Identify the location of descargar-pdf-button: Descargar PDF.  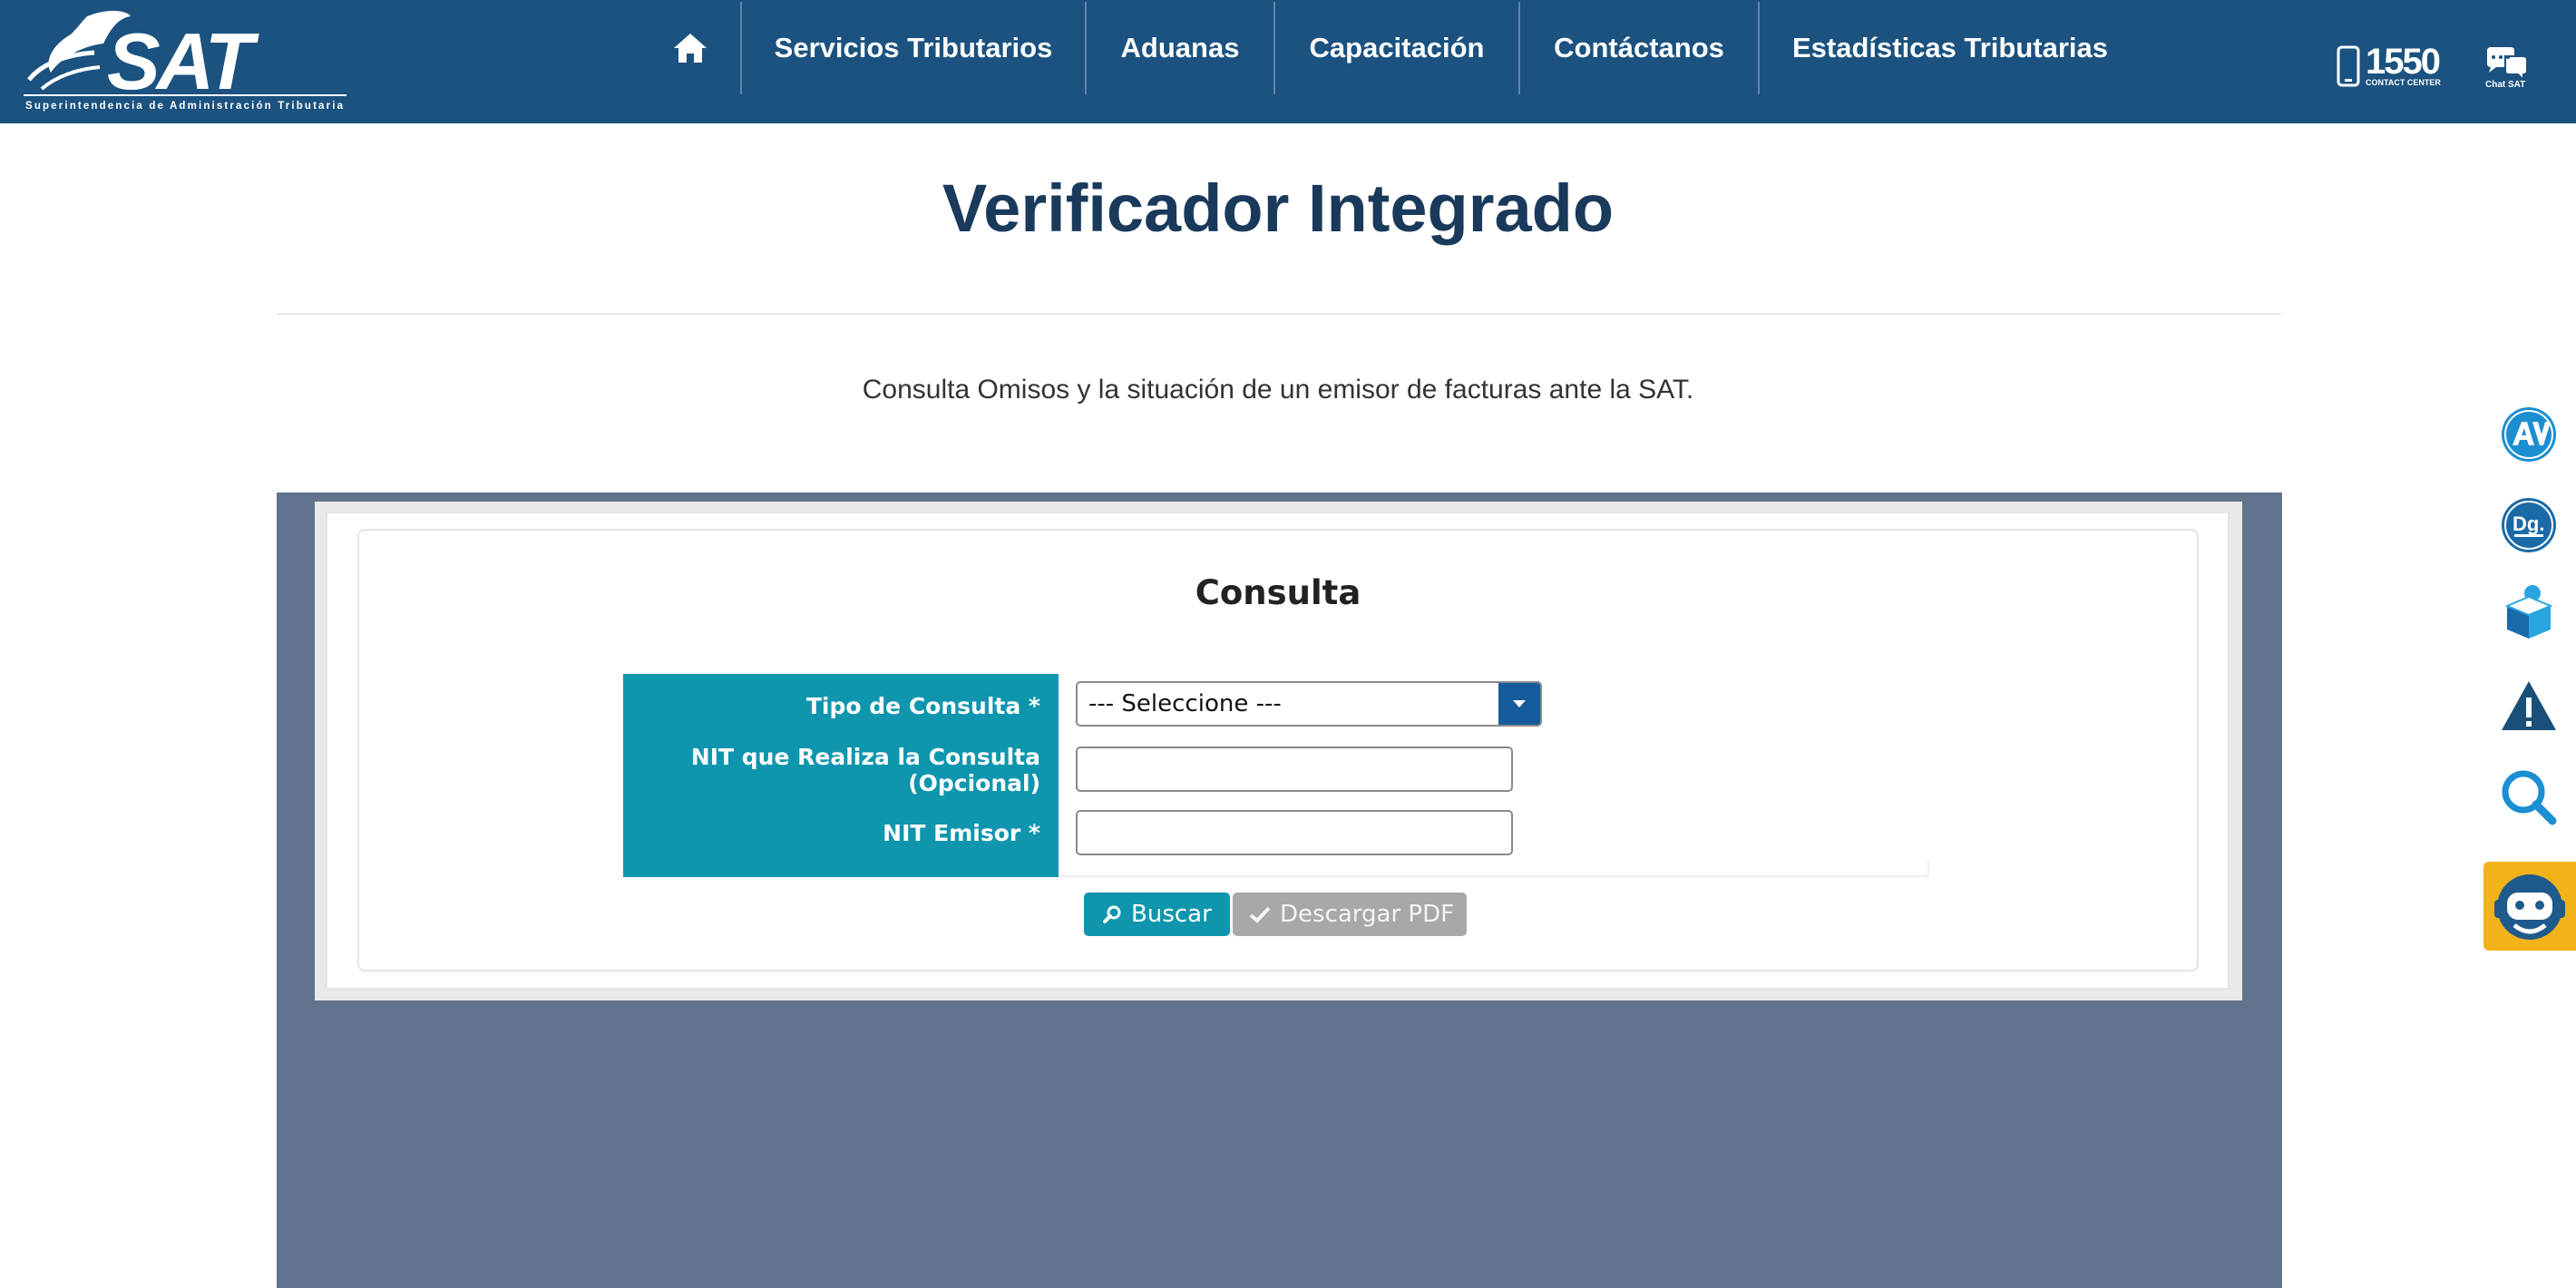
(1350, 914).